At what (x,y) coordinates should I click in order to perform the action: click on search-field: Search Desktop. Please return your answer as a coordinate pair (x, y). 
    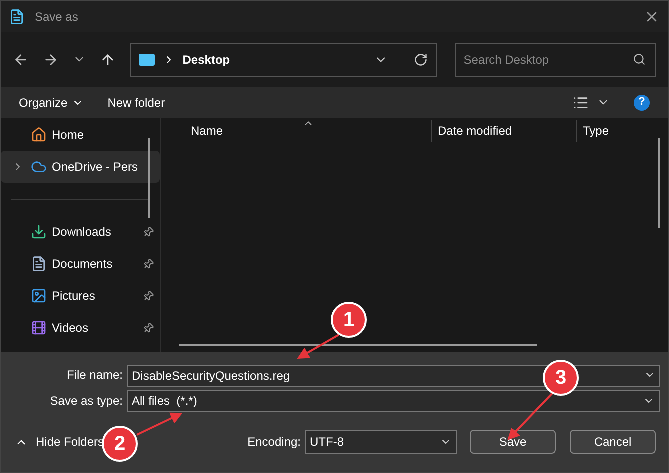
    Looking at the image, I should click on (555, 59).